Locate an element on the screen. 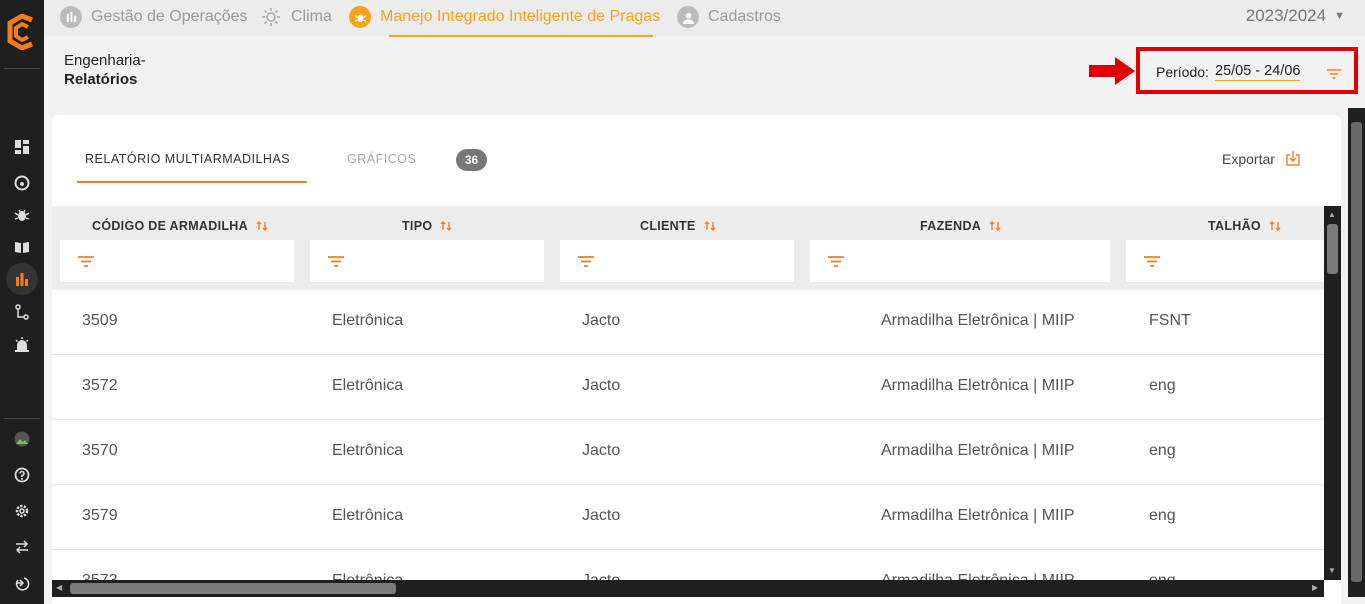  table-vertical-scrollbar: ▲ ▼ is located at coordinates (1332, 393).